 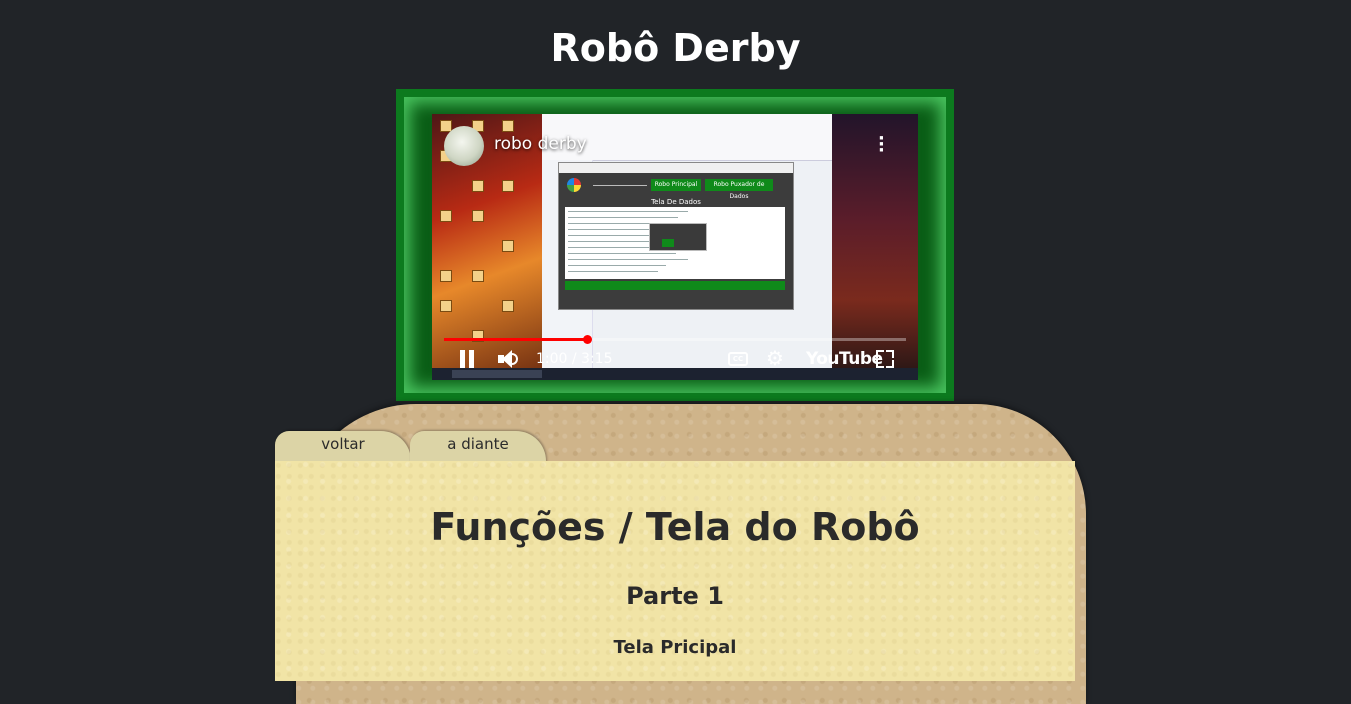 I want to click on screen-title: Tela Pricipal, so click(x=675, y=647).